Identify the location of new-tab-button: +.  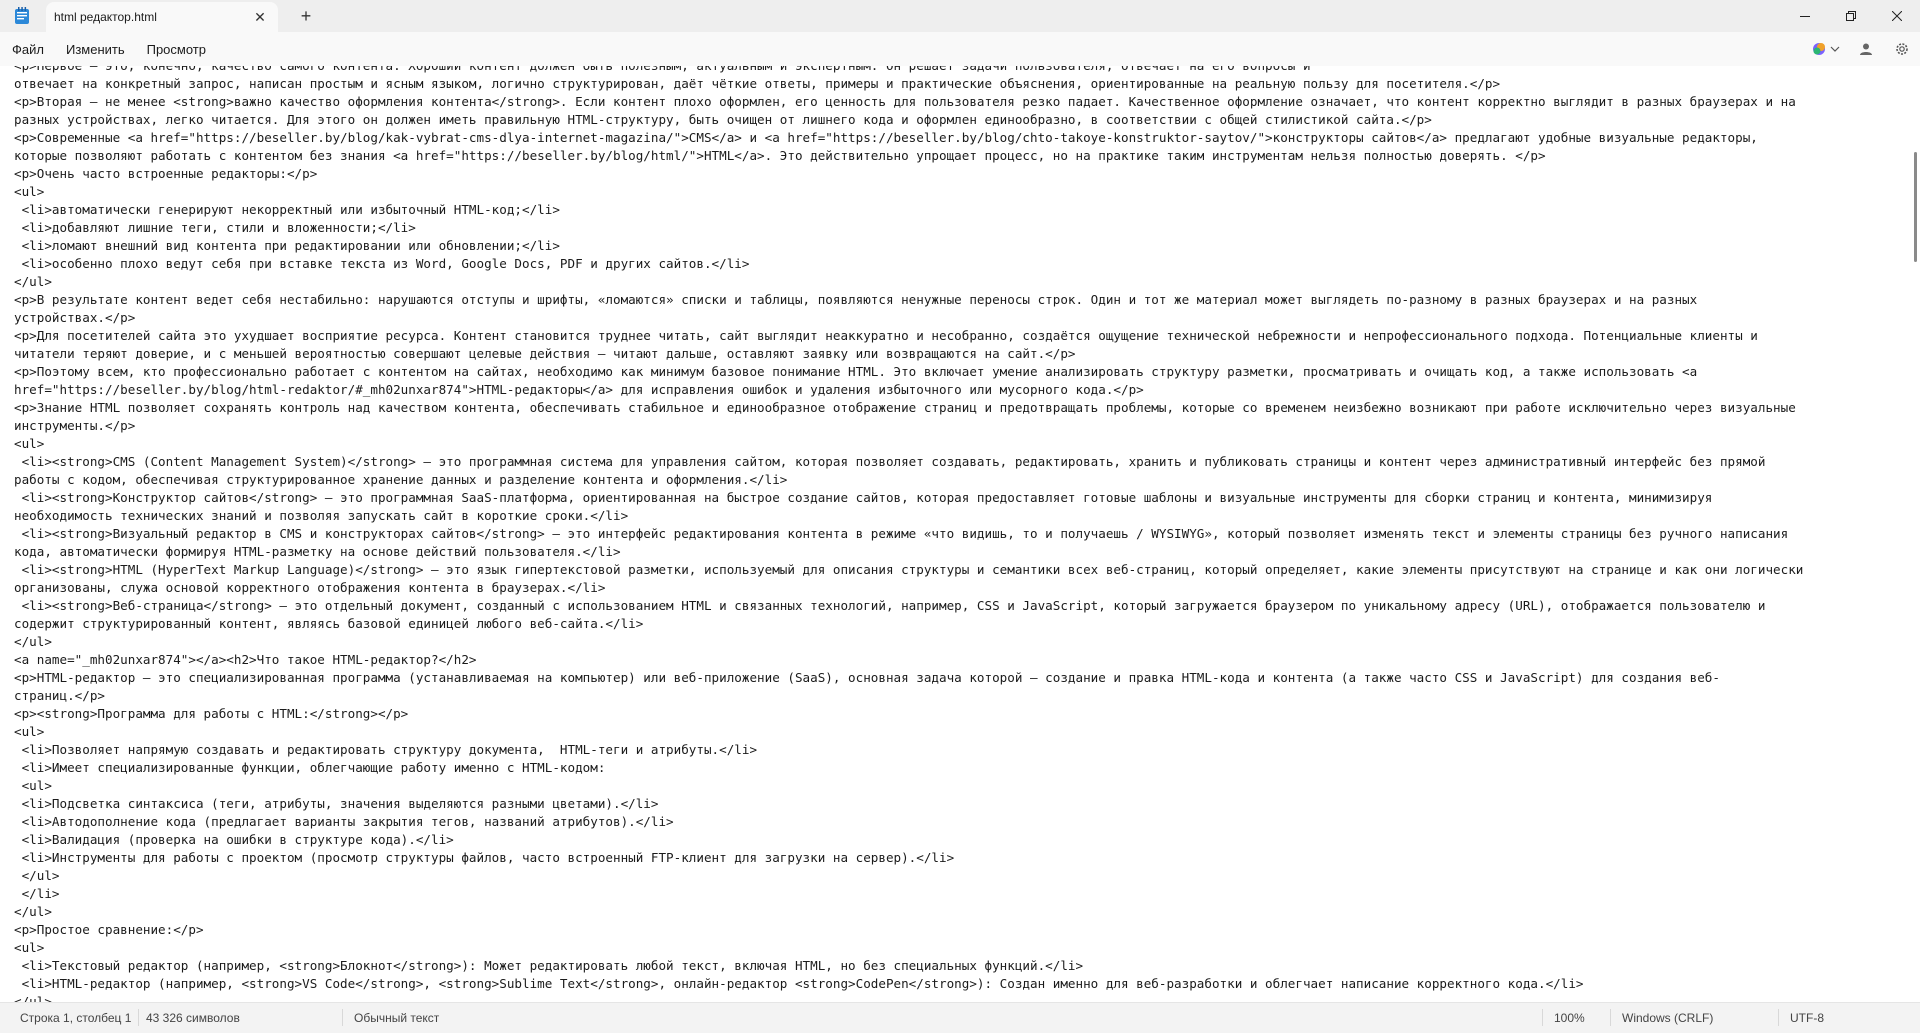
(306, 16).